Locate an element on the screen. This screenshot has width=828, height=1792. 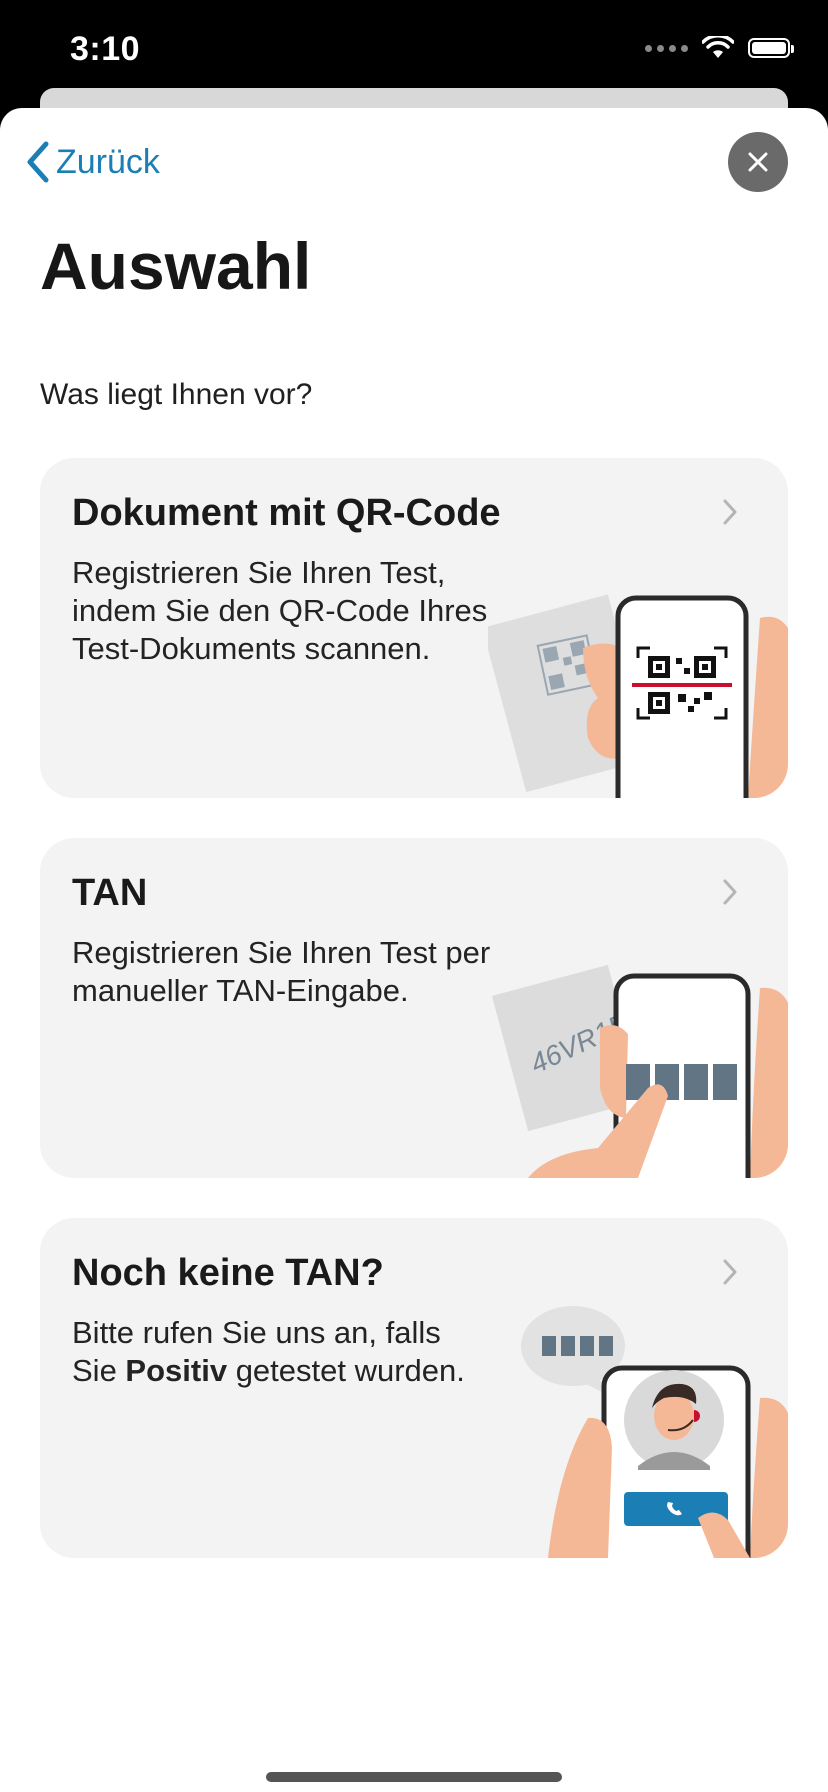
card-title: TAN is located at coordinates (110, 893).